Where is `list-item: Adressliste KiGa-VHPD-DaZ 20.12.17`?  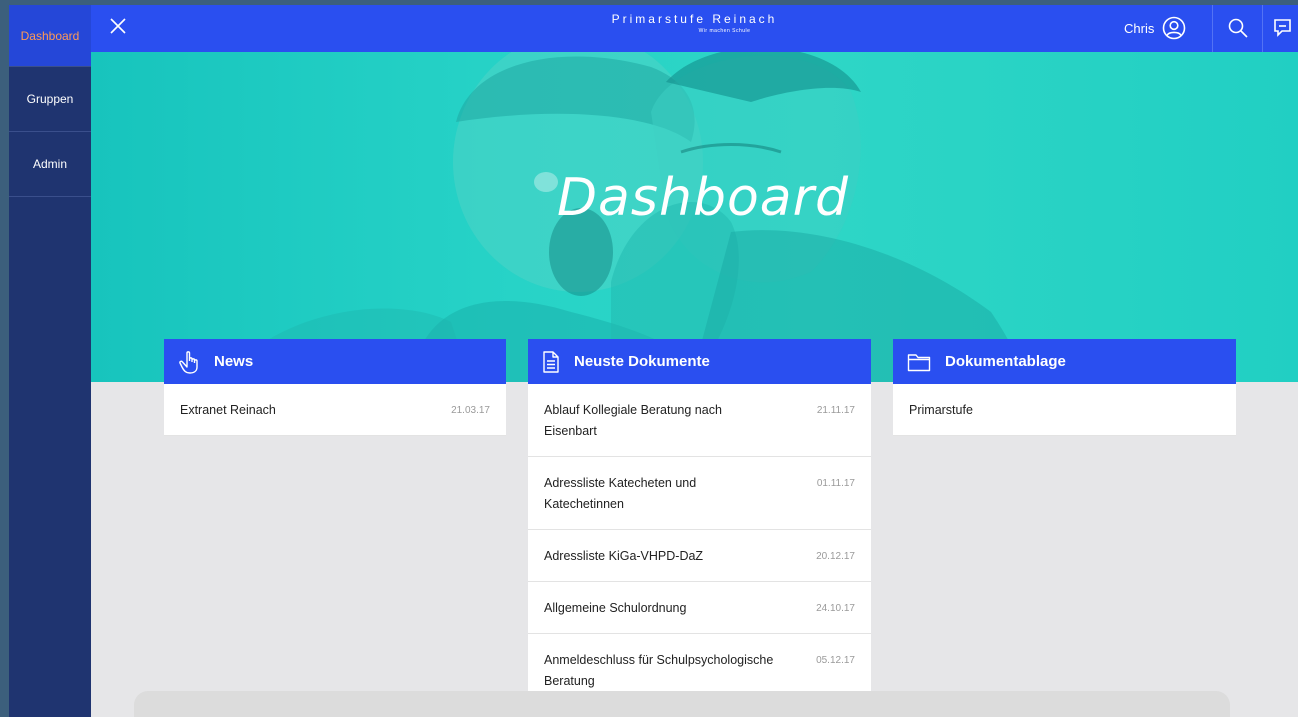 list-item: Adressliste KiGa-VHPD-DaZ 20.12.17 is located at coordinates (699, 556).